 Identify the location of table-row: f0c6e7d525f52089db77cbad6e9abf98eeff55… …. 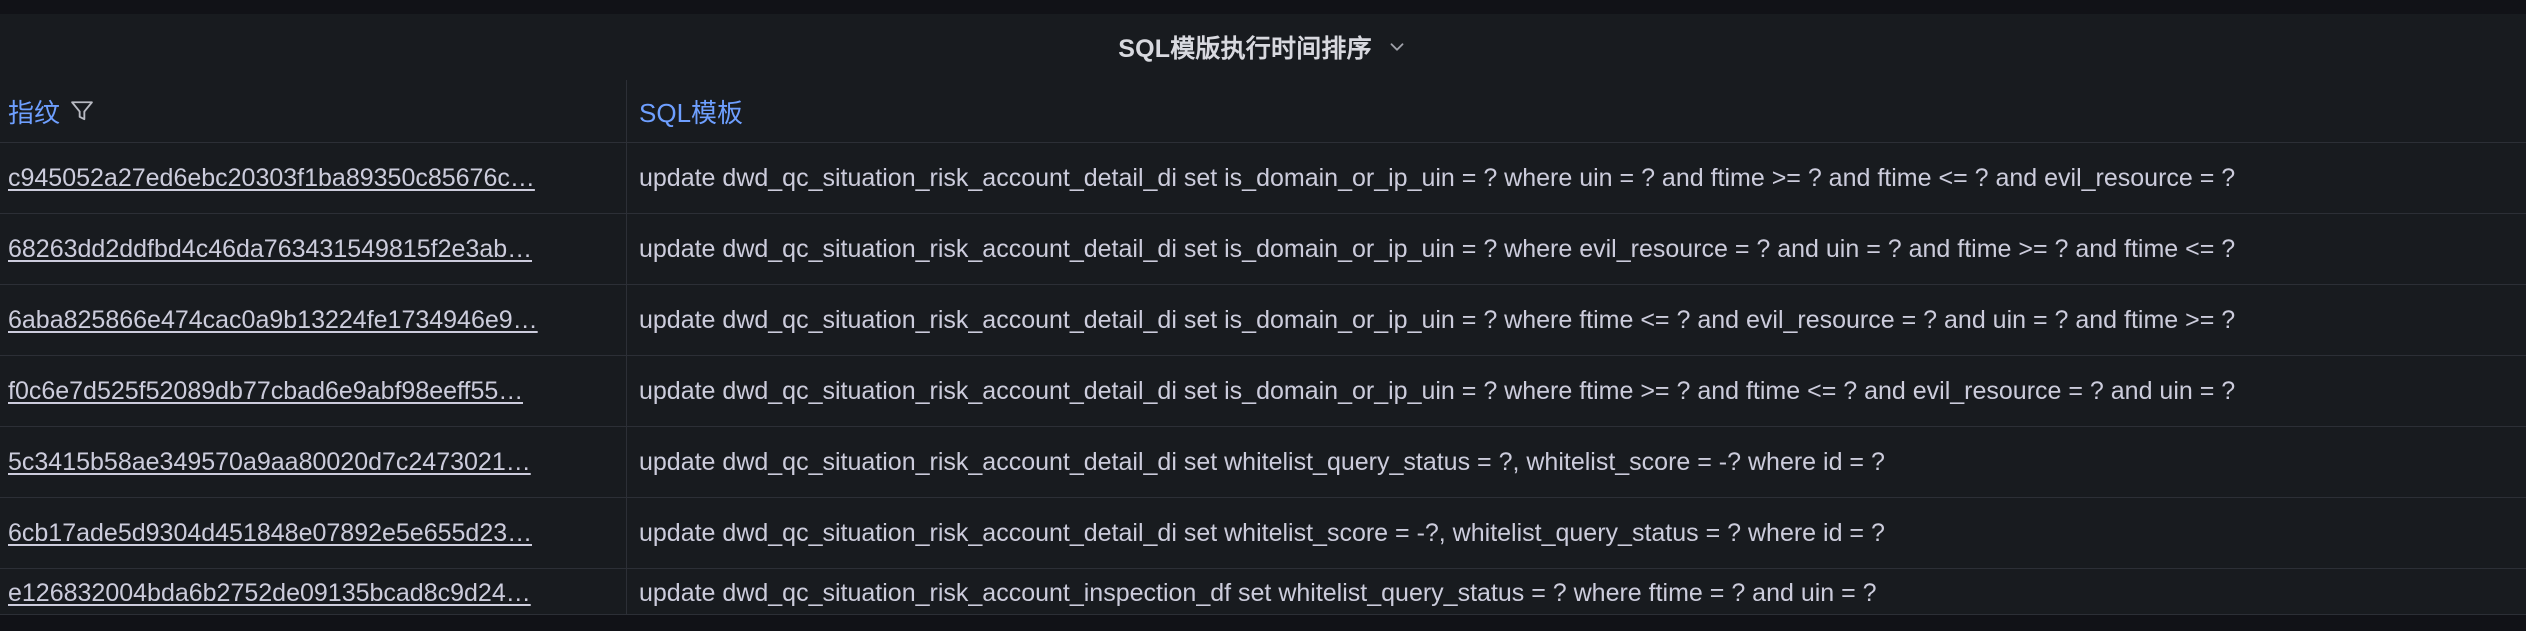
(1263, 391).